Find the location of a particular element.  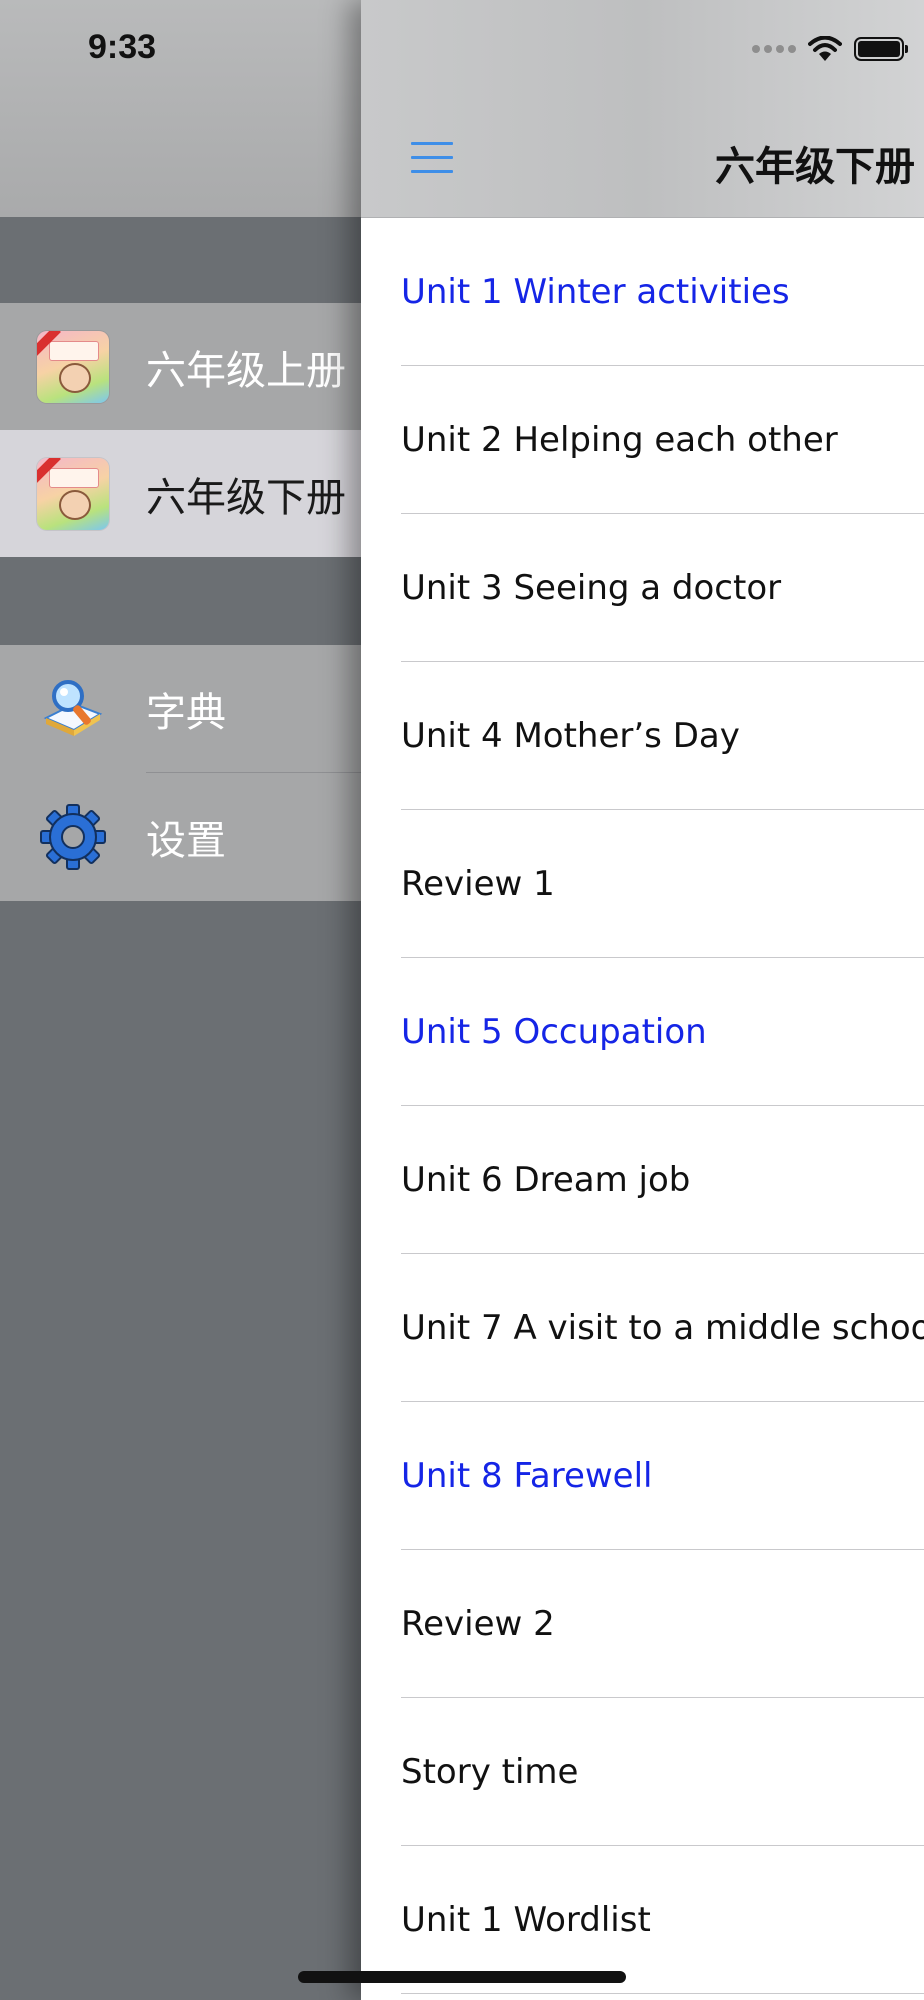

list-item-label: Unit 8 Farewell is located at coordinates (527, 1476).